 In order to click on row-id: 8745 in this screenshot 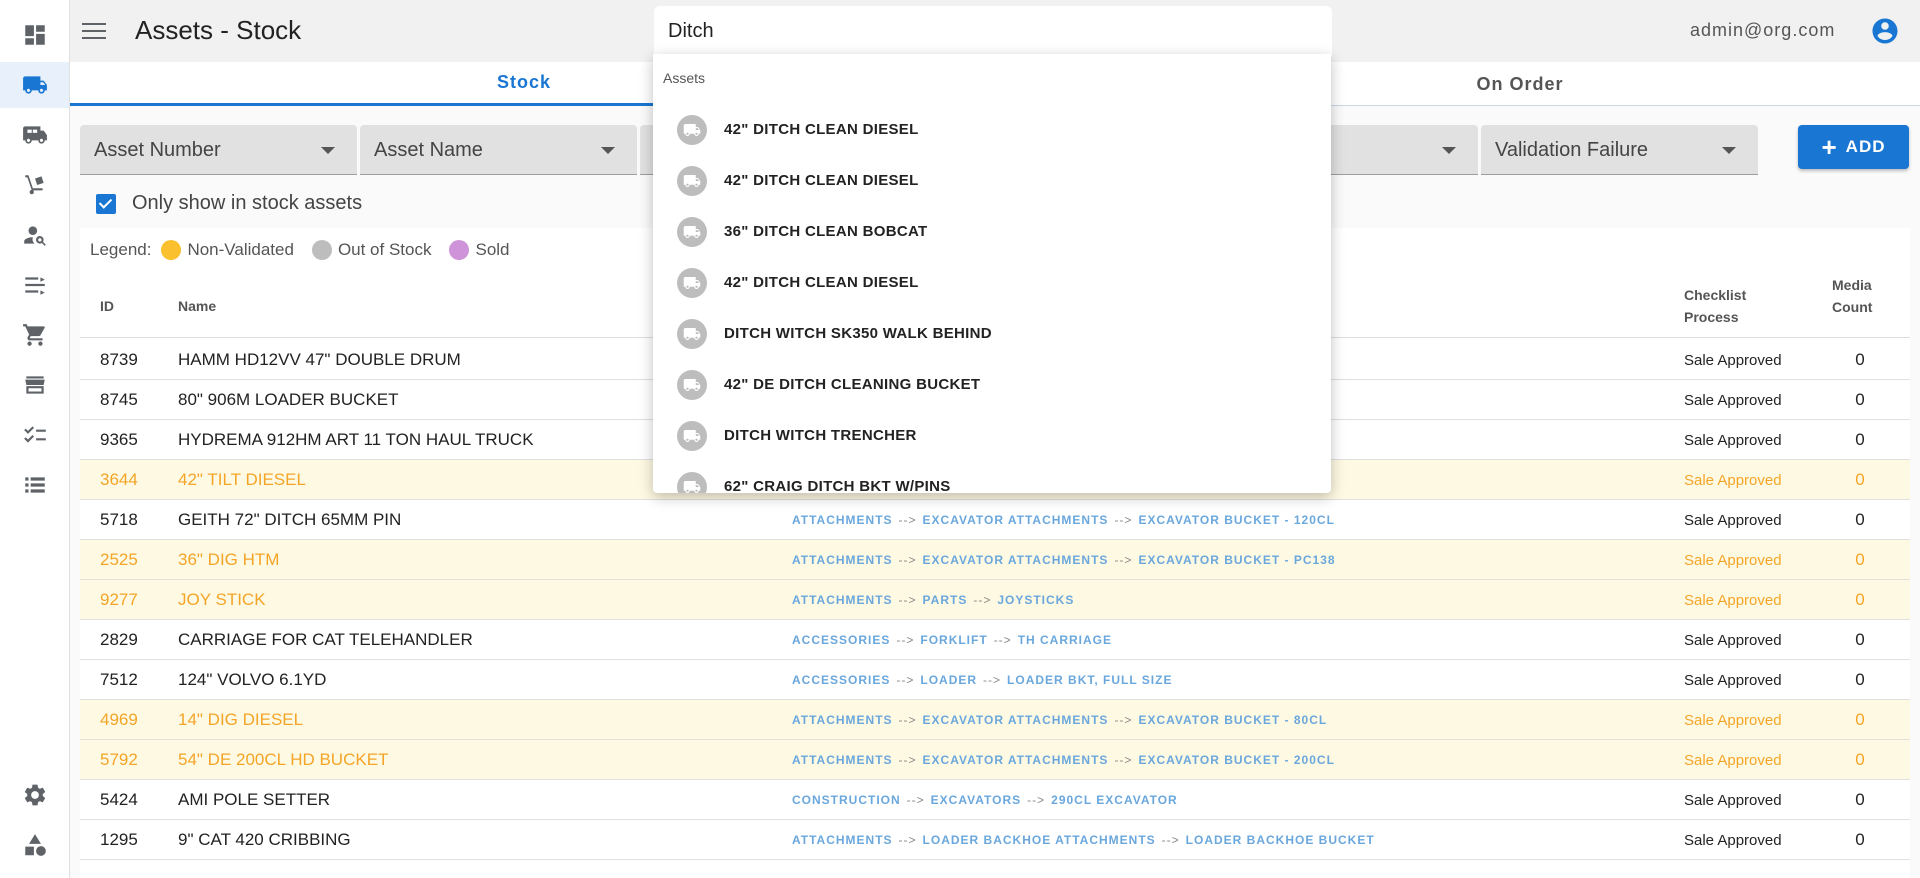, I will do `click(119, 399)`.